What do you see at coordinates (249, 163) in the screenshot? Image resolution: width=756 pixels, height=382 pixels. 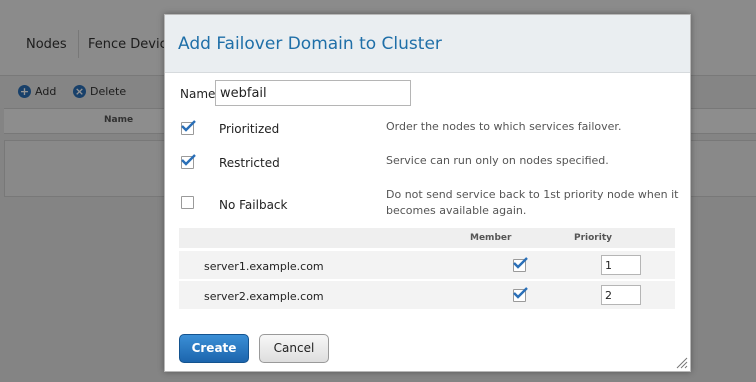 I see `restricted-label: Restricted` at bounding box center [249, 163].